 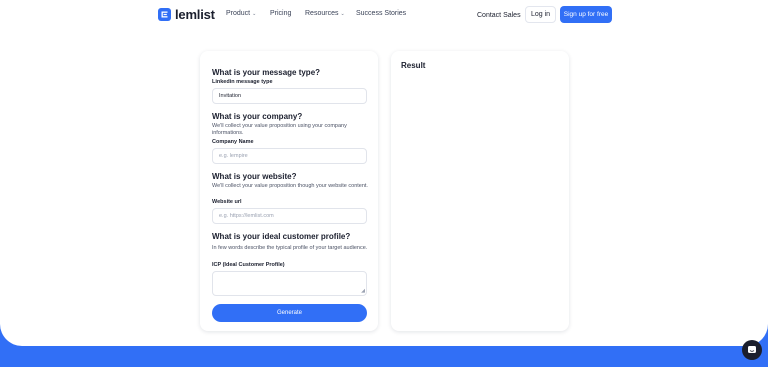 I want to click on icp-textarea-wrap: ◢, so click(x=289, y=283).